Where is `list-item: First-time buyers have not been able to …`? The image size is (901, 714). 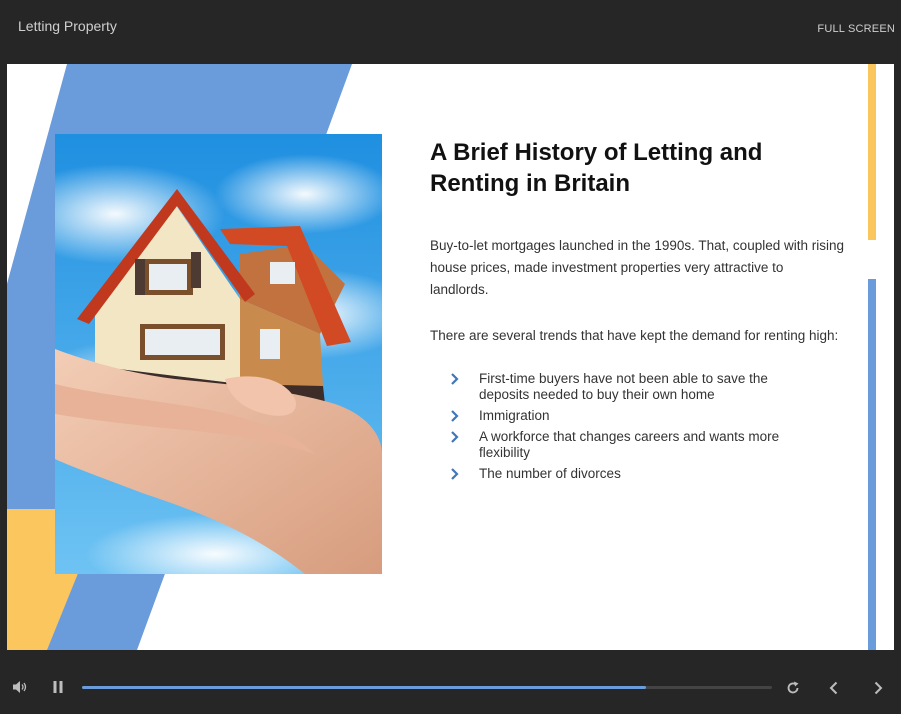 list-item: First-time buyers have not been able to … is located at coordinates (628, 387).